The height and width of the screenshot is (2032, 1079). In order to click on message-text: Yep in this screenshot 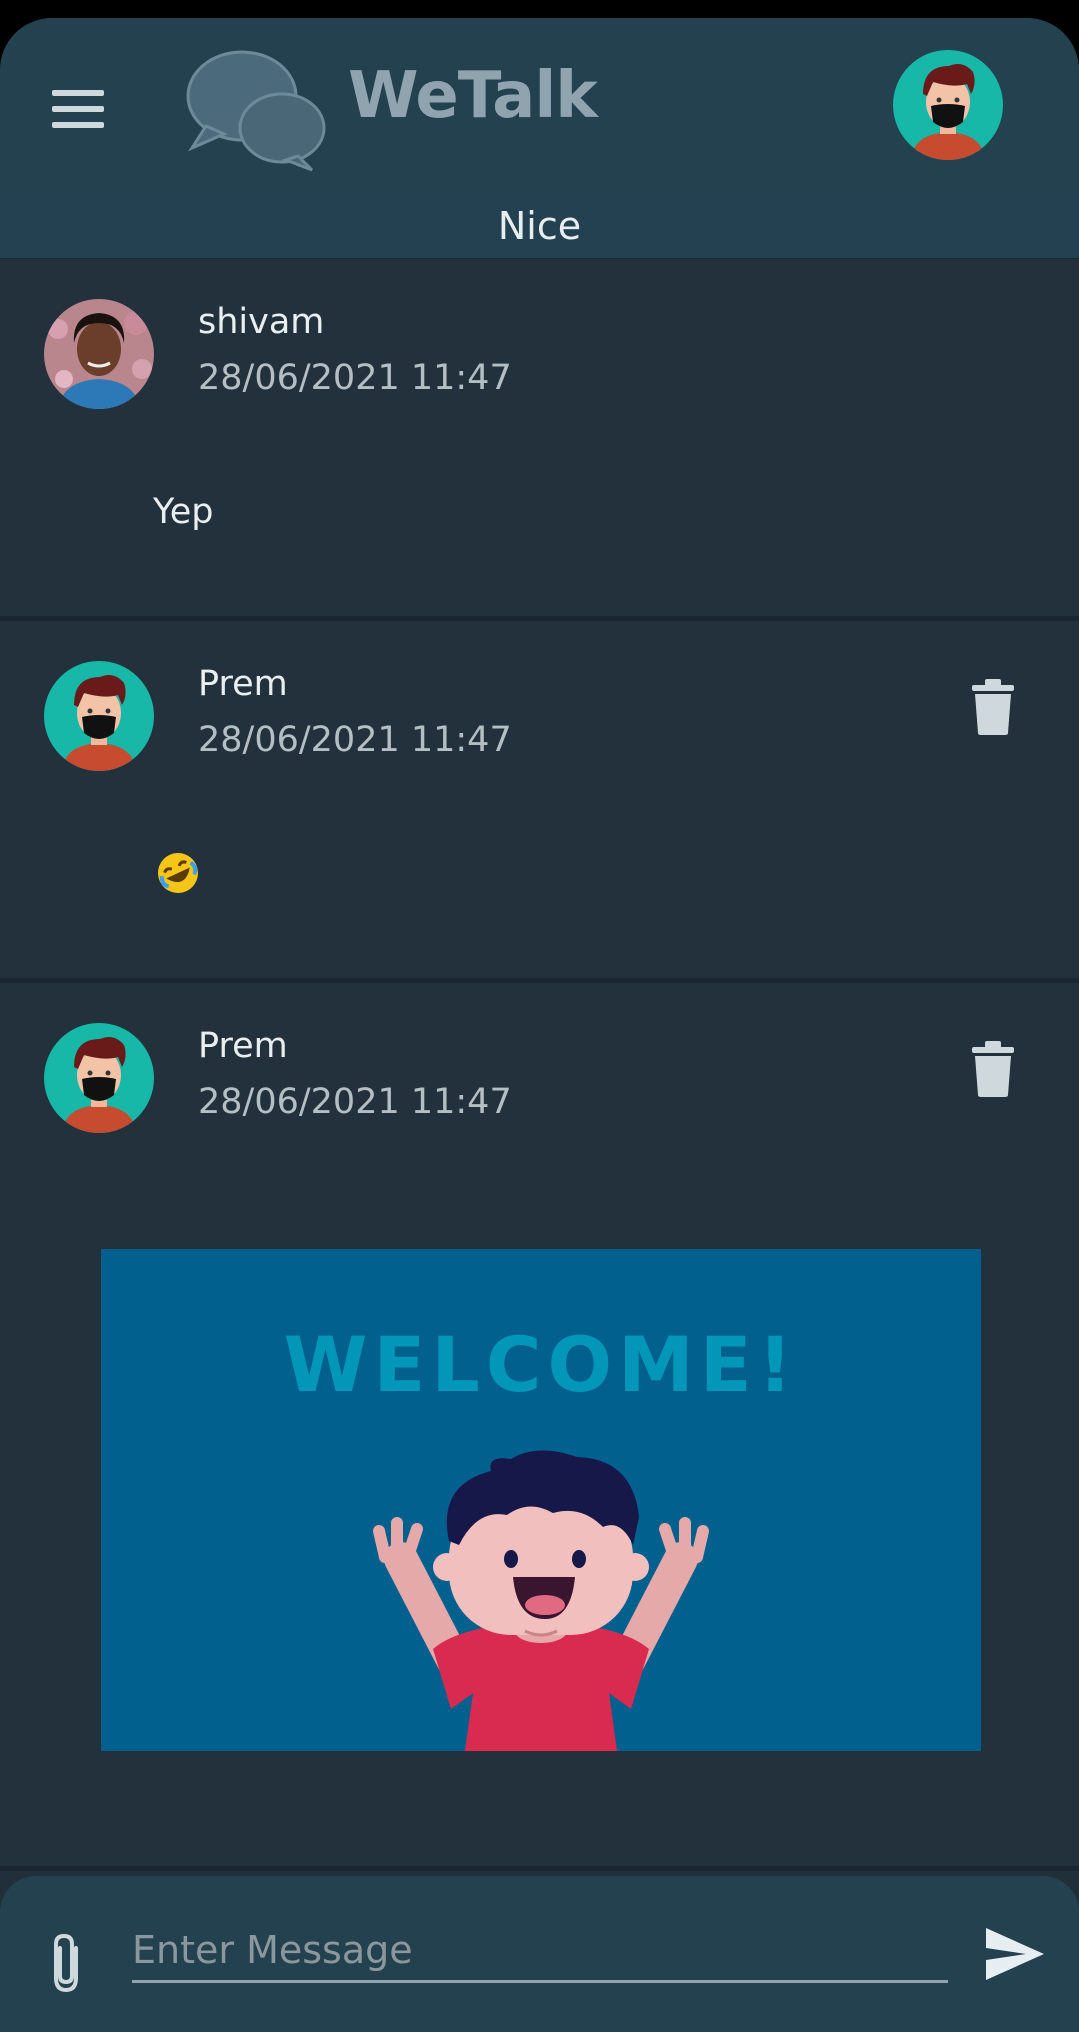, I will do `click(183, 512)`.